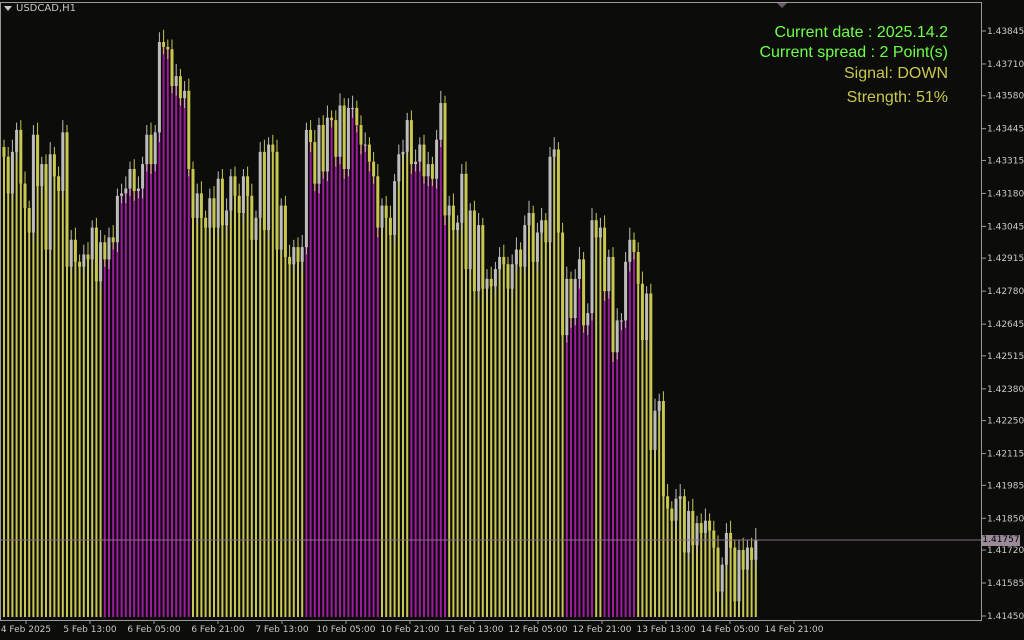  I want to click on price-tick-label: 1.43315, so click(1005, 161).